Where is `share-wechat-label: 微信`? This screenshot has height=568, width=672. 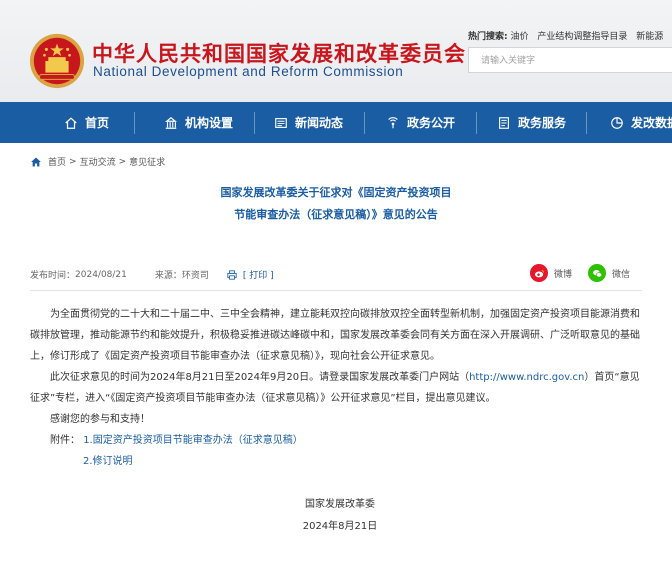
share-wechat-label: 微信 is located at coordinates (621, 274).